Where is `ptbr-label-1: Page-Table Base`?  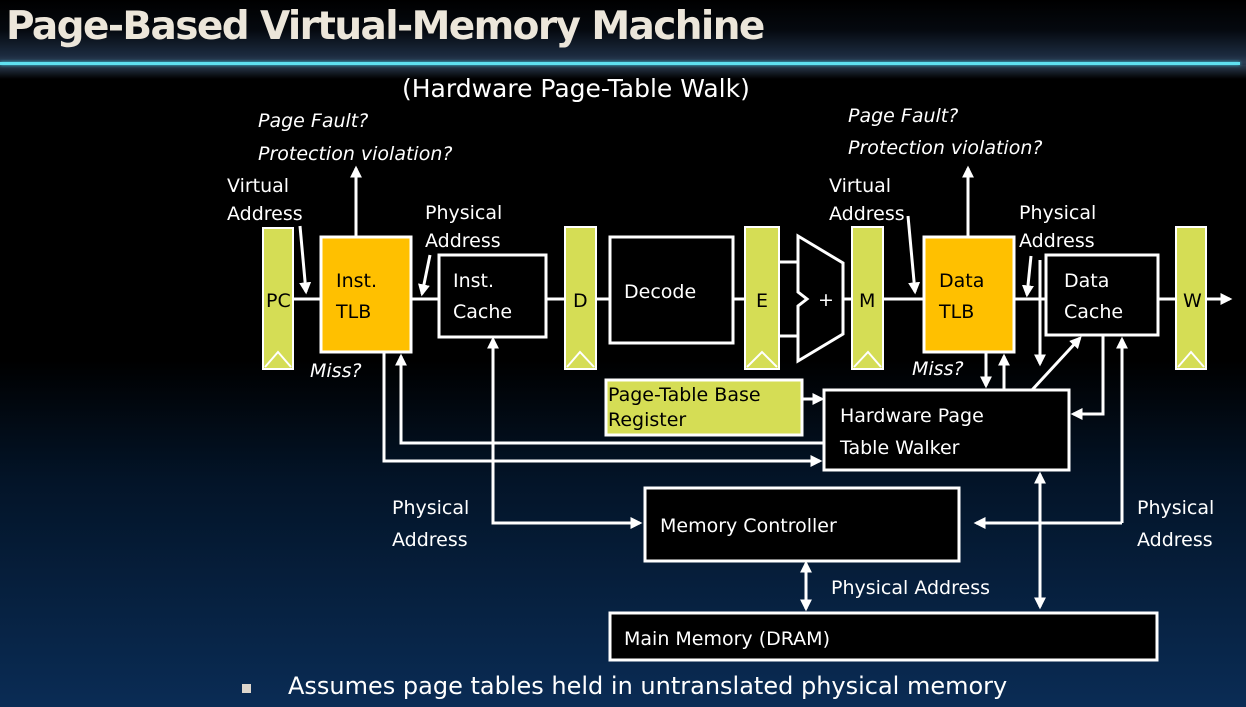 ptbr-label-1: Page-Table Base is located at coordinates (684, 395).